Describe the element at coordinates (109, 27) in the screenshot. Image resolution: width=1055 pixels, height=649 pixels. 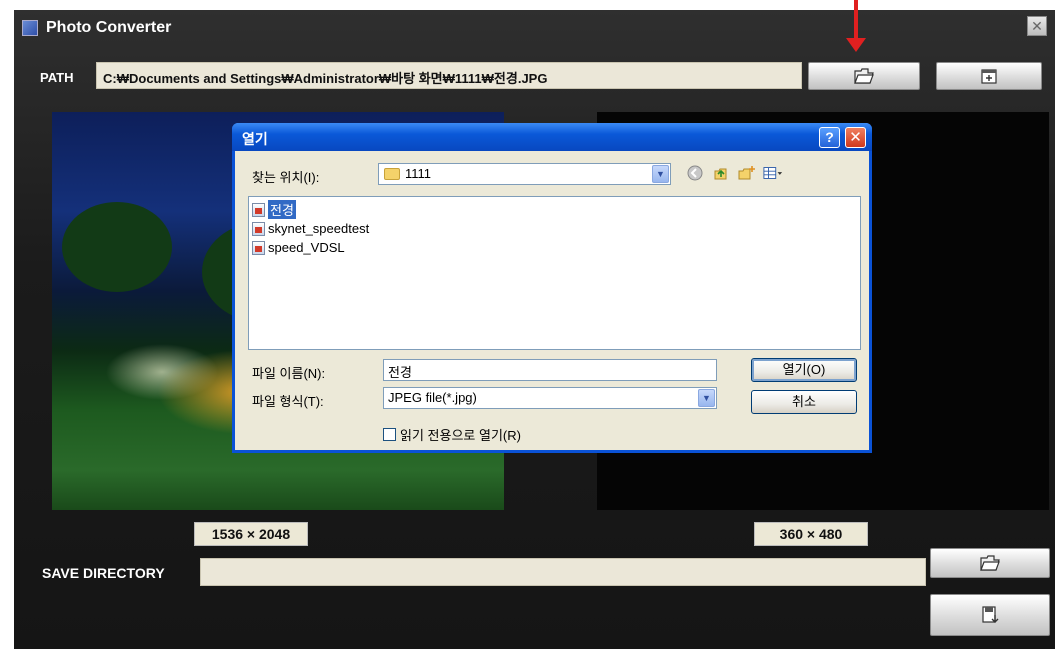
I see `window-title: Photo Converter` at that location.